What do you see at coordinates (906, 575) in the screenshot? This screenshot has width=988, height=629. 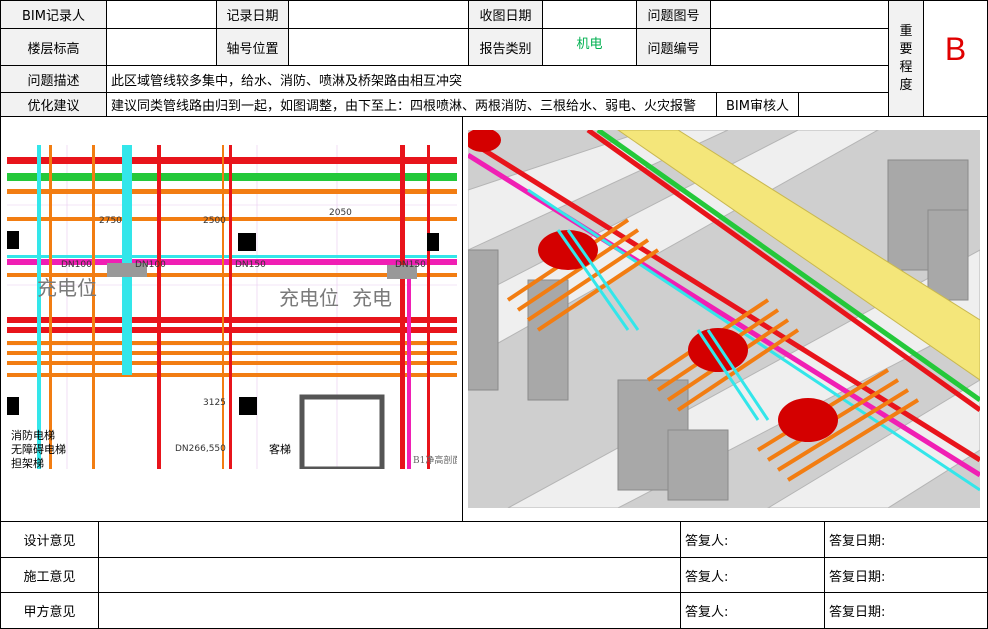 I see `construction-date-label: 答复日期:` at bounding box center [906, 575].